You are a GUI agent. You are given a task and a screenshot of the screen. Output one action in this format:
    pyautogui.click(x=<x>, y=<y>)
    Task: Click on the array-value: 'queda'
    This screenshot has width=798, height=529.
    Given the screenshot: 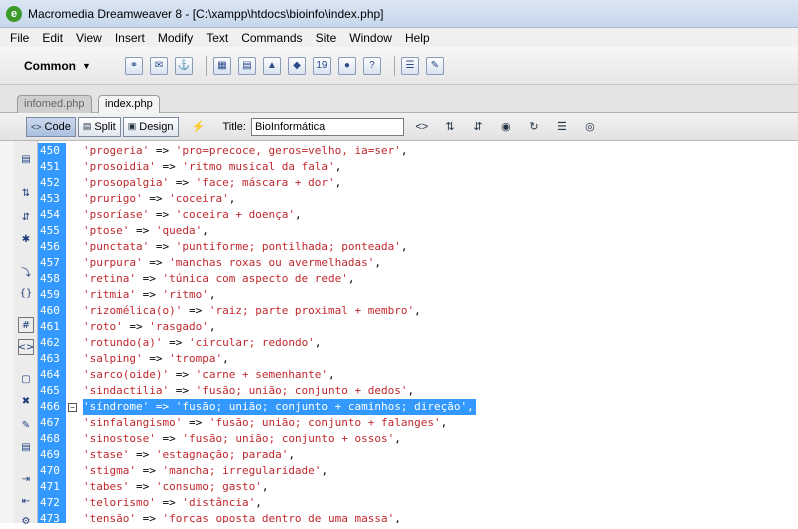 What is the action you would take?
    pyautogui.click(x=179, y=230)
    